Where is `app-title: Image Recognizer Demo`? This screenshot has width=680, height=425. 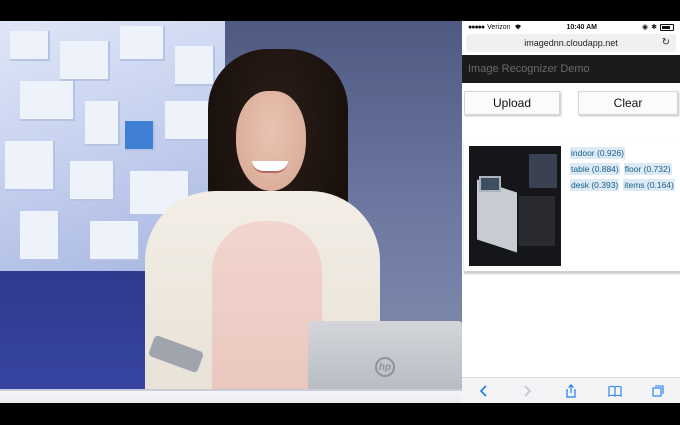
app-title: Image Recognizer Demo is located at coordinates (529, 69).